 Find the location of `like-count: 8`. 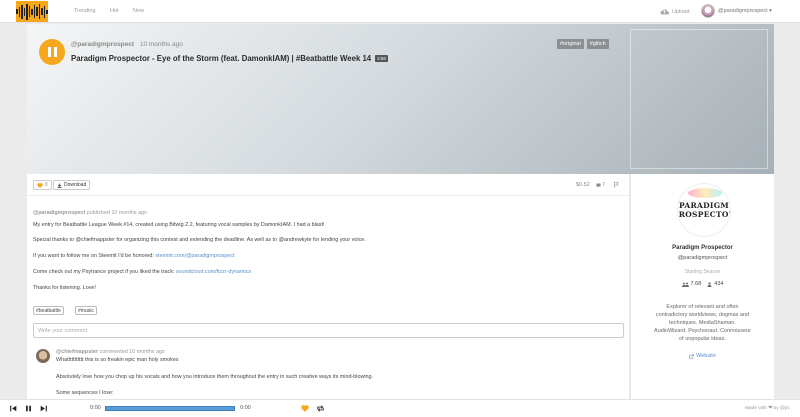

like-count: 8 is located at coordinates (46, 185).